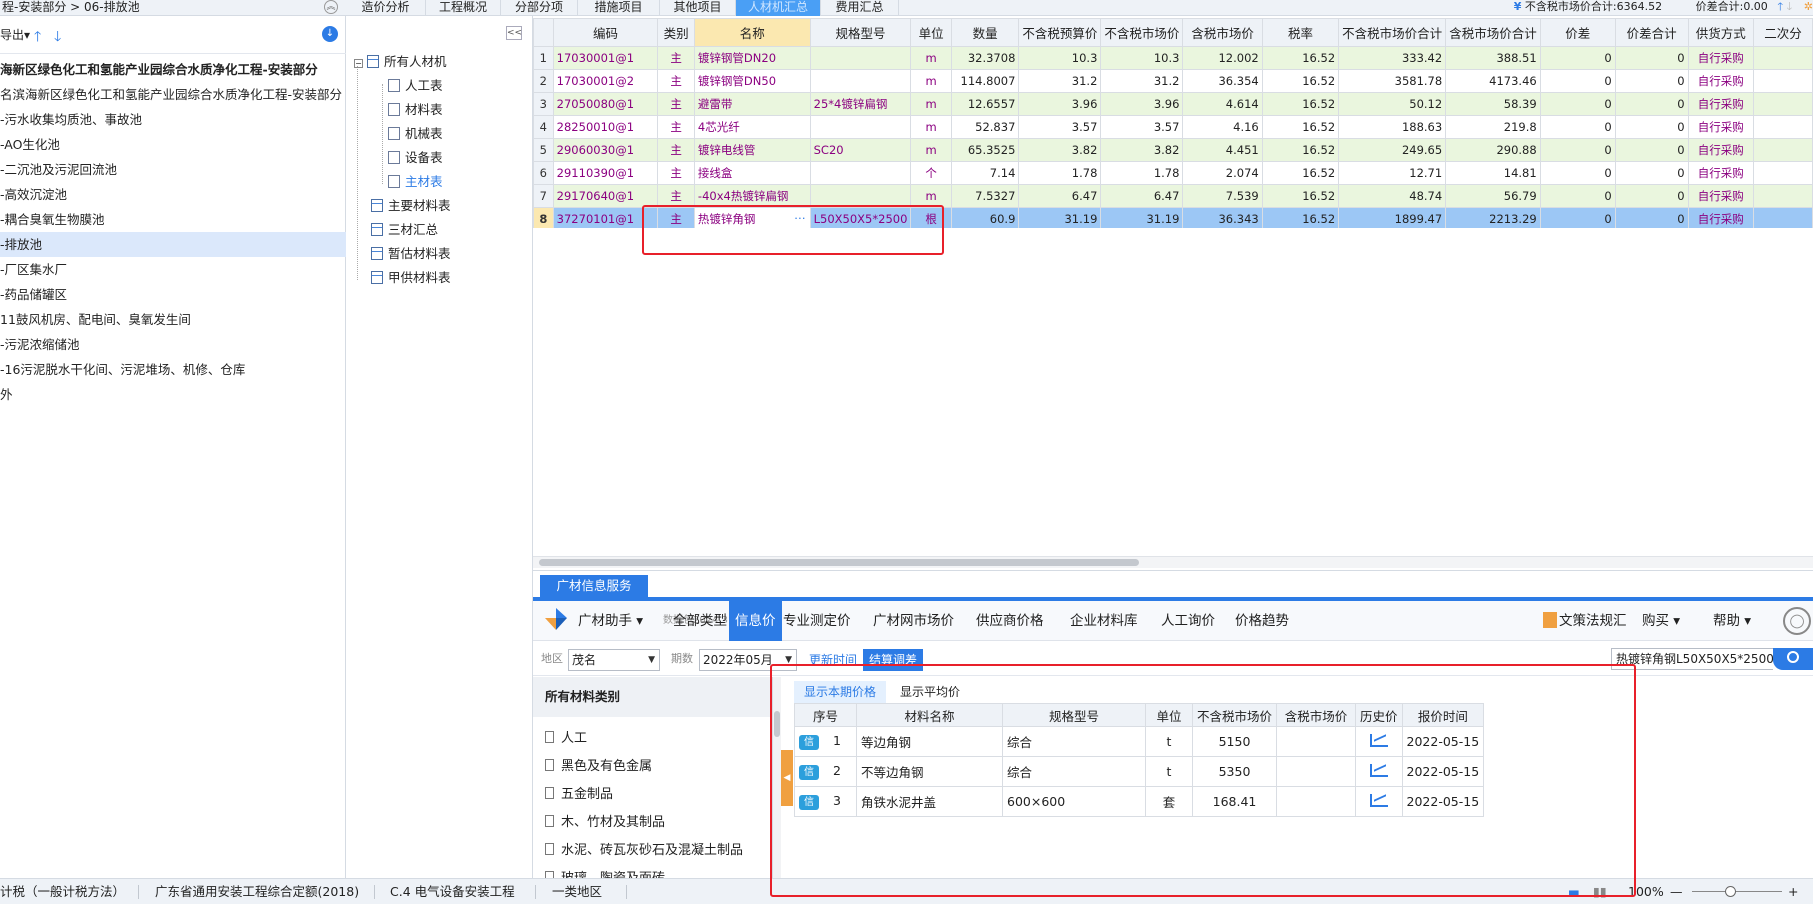 The width and height of the screenshot is (1813, 905). Describe the element at coordinates (543, 127) in the screenshot. I see `row-number: 4` at that location.